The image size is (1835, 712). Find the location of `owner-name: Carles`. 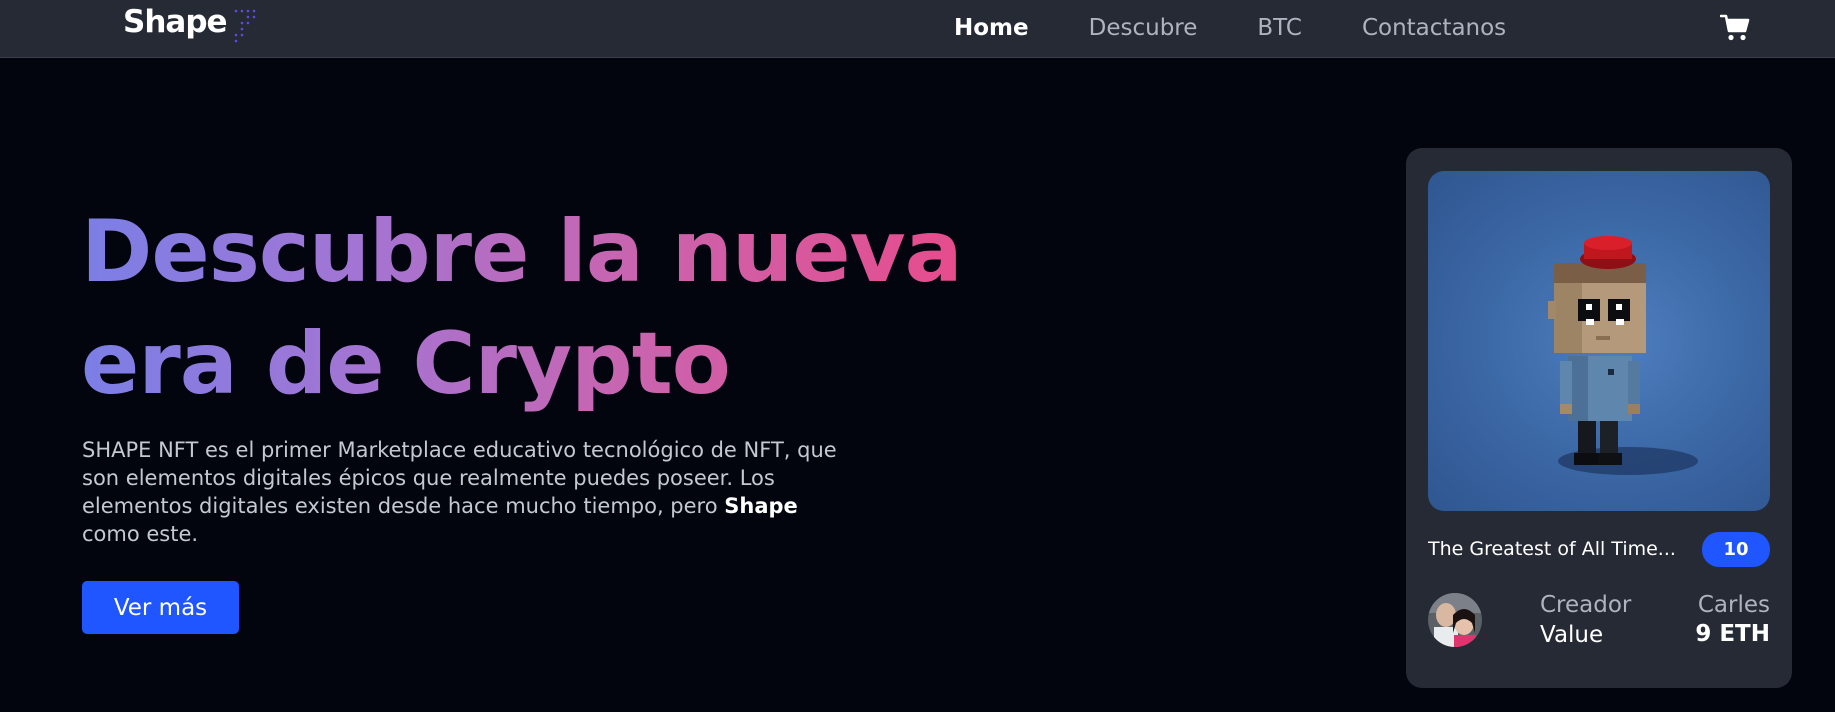

owner-name: Carles is located at coordinates (1733, 605).